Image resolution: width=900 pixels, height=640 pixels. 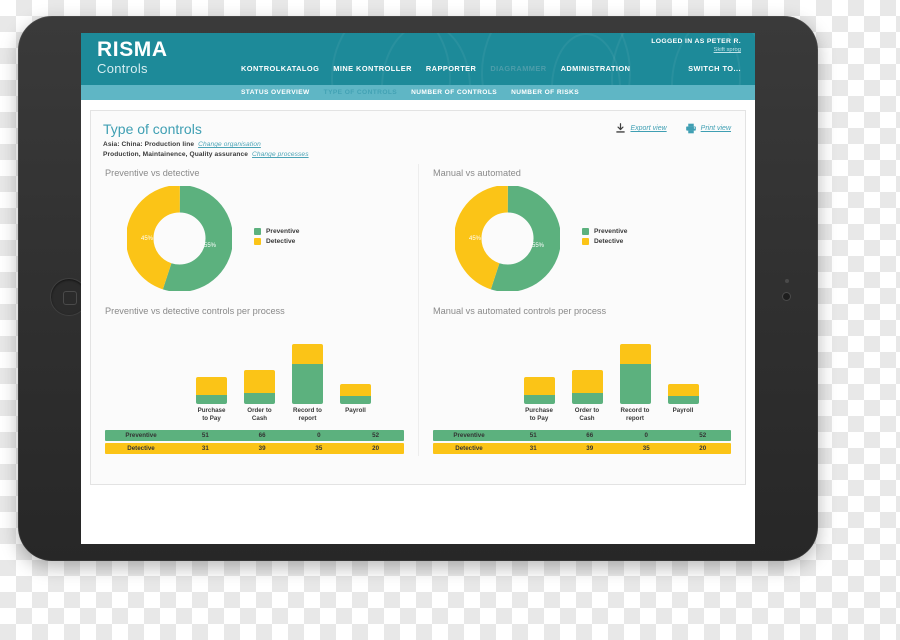 What do you see at coordinates (475, 238) in the screenshot?
I see `donut-value-detective-right: 45%` at bounding box center [475, 238].